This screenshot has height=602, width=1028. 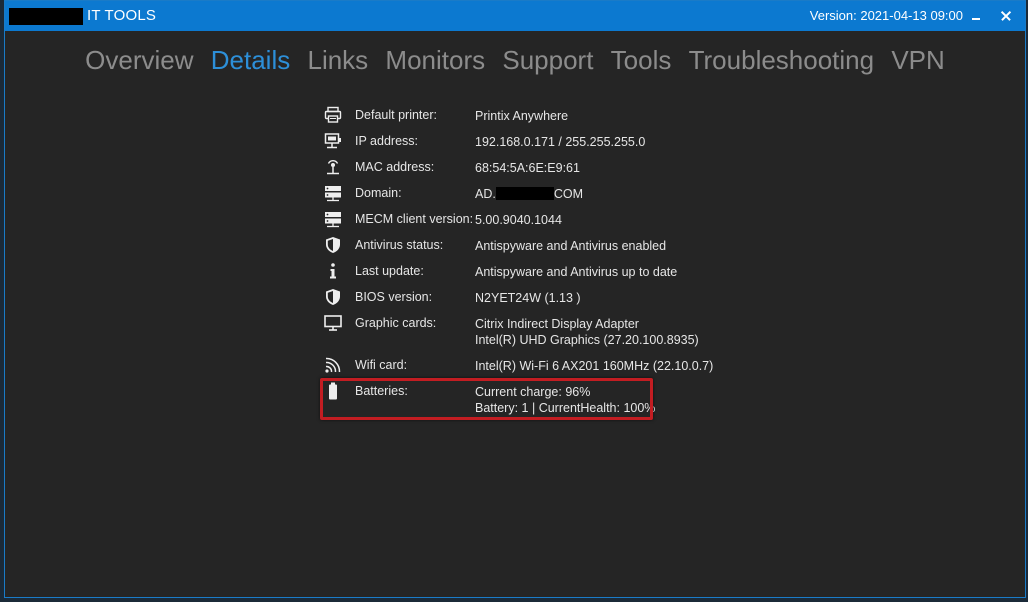 What do you see at coordinates (394, 297) in the screenshot?
I see `bios-label: BIOS version:` at bounding box center [394, 297].